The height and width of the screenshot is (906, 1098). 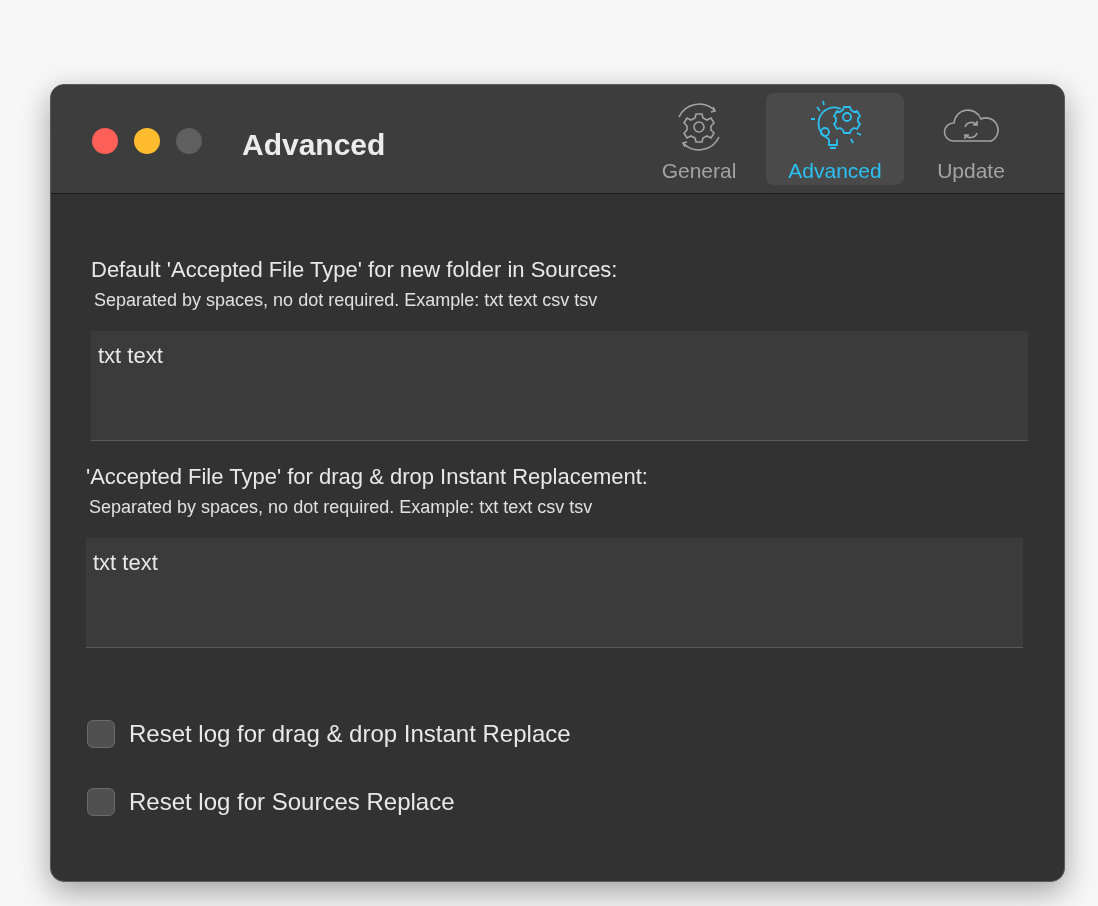 What do you see at coordinates (189, 141) in the screenshot?
I see `zoom-button` at bounding box center [189, 141].